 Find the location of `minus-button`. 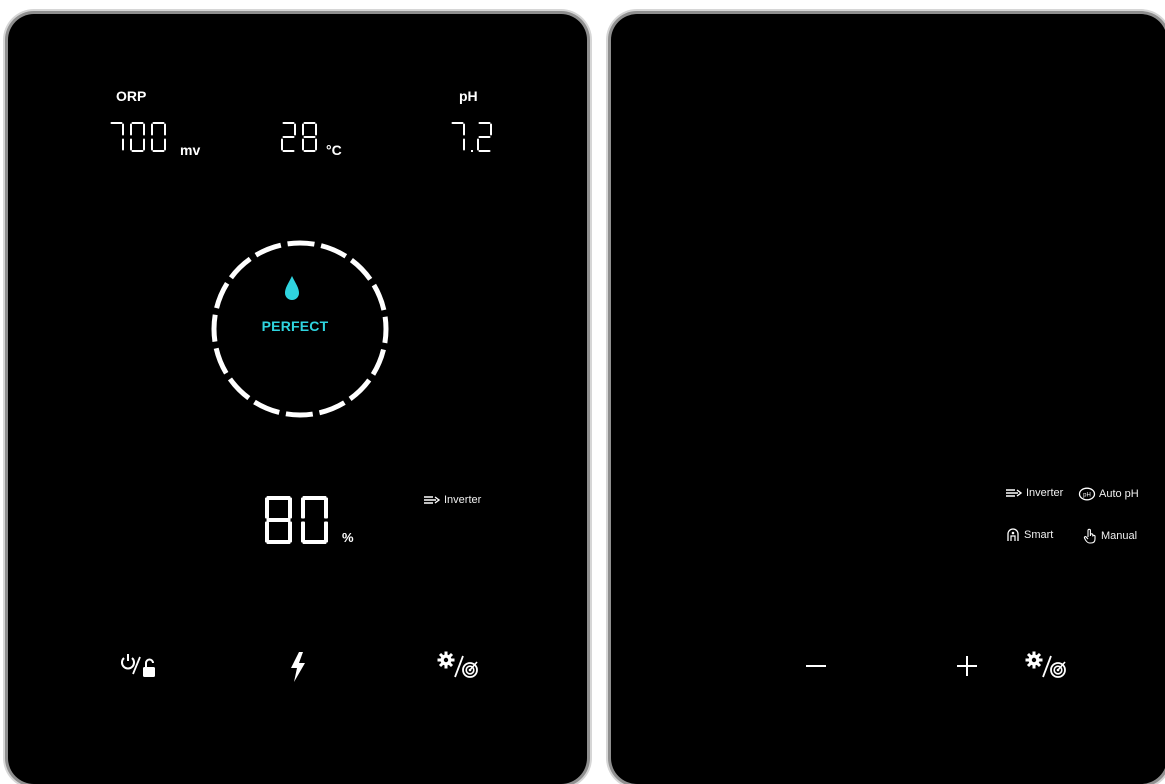

minus-button is located at coordinates (816, 668).